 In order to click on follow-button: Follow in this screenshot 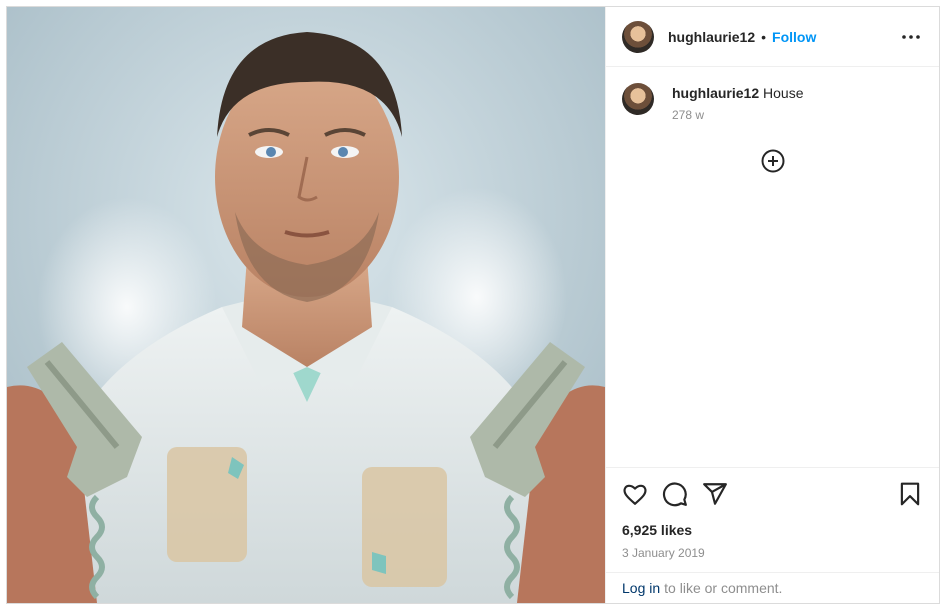, I will do `click(794, 37)`.